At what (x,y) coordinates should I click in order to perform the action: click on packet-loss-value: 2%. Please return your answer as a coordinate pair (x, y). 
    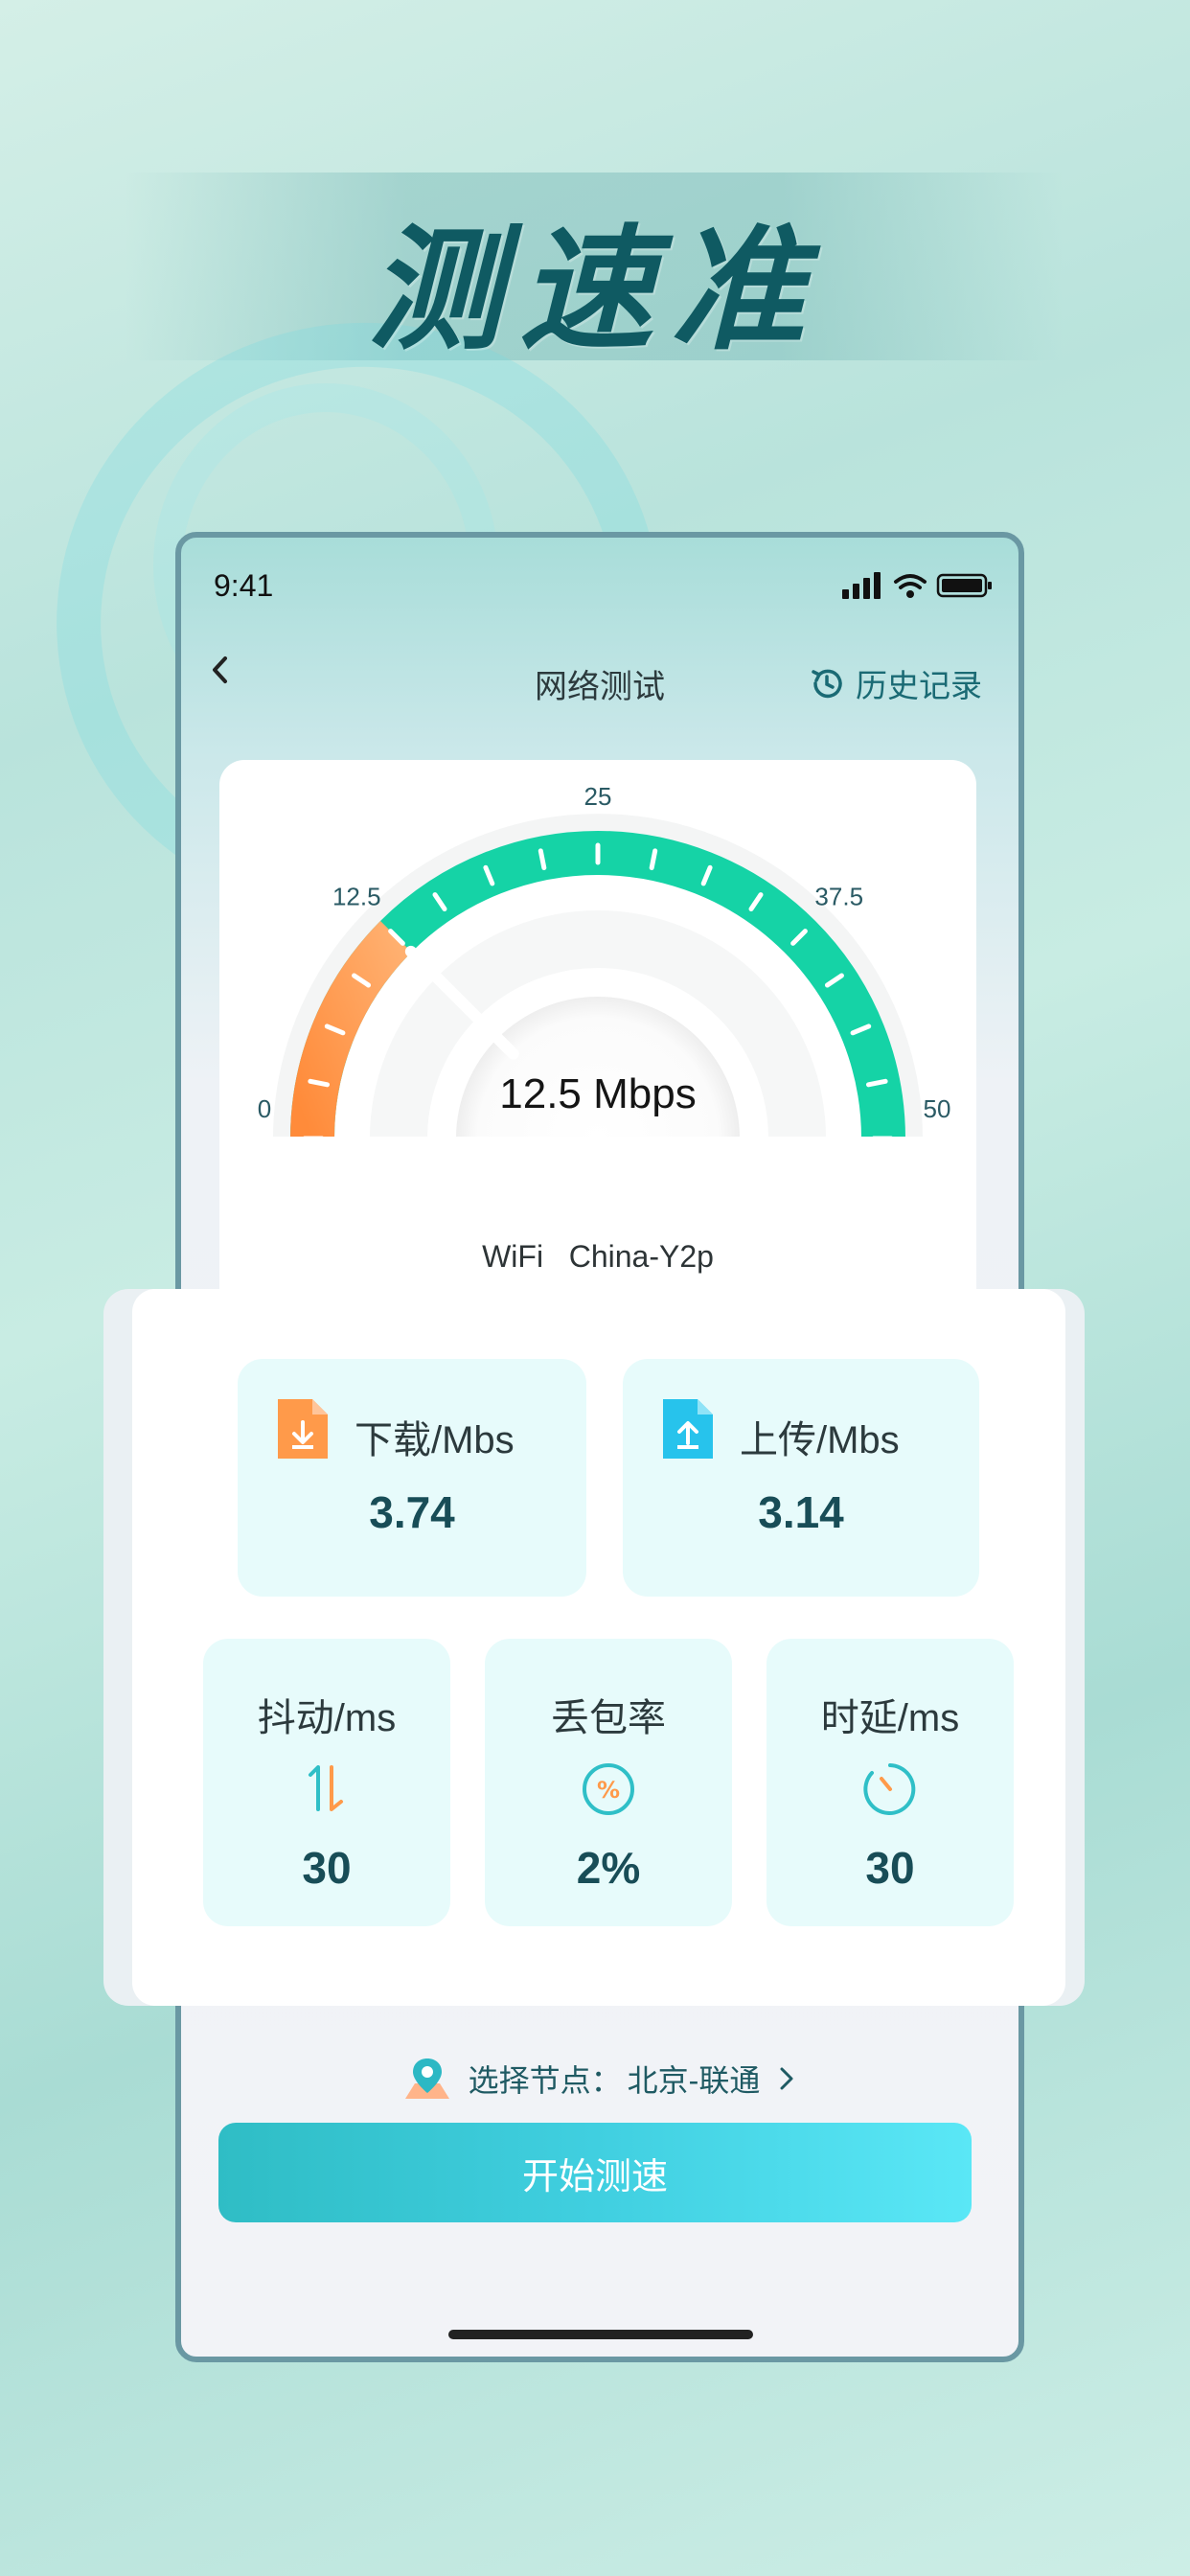
    Looking at the image, I should click on (608, 1868).